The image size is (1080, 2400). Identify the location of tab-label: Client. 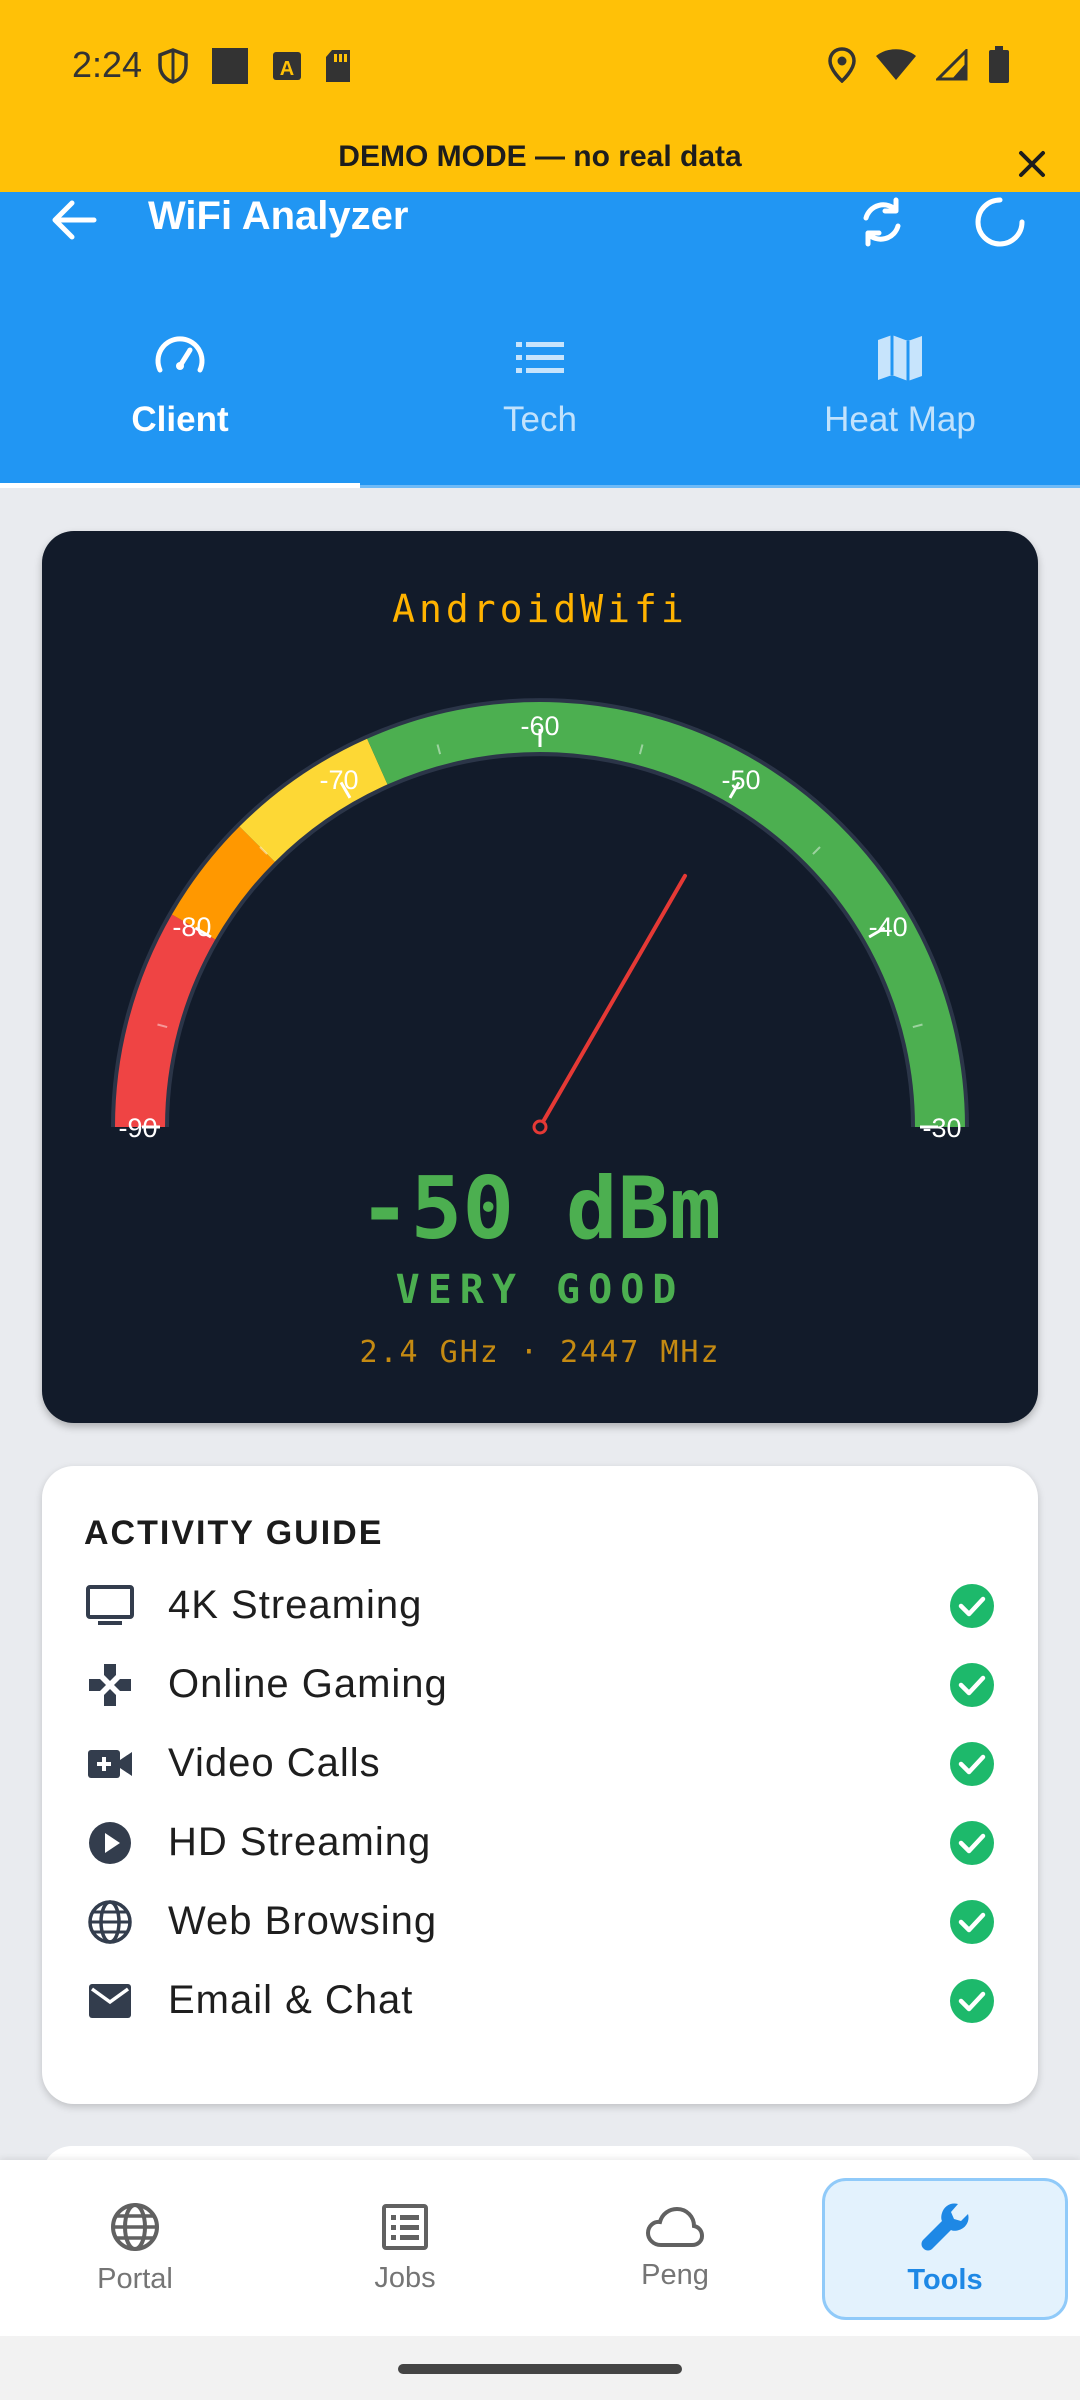
(180, 419).